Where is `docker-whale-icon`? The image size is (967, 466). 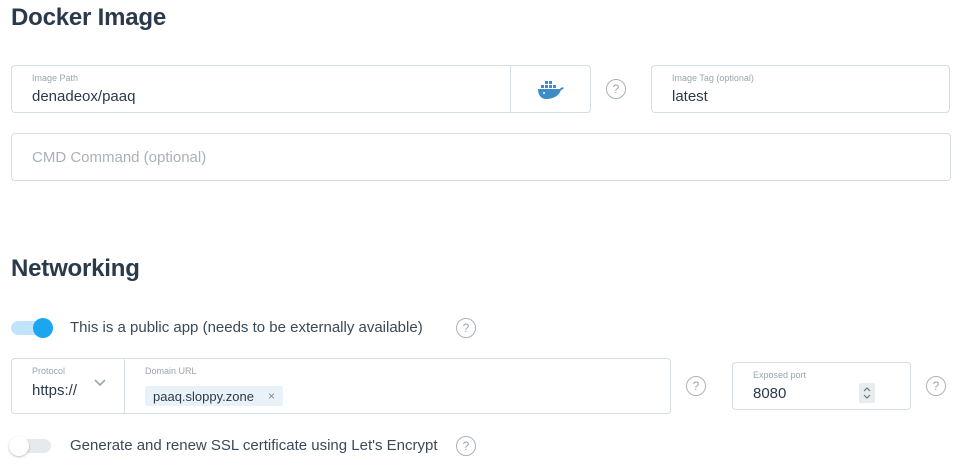 docker-whale-icon is located at coordinates (551, 90).